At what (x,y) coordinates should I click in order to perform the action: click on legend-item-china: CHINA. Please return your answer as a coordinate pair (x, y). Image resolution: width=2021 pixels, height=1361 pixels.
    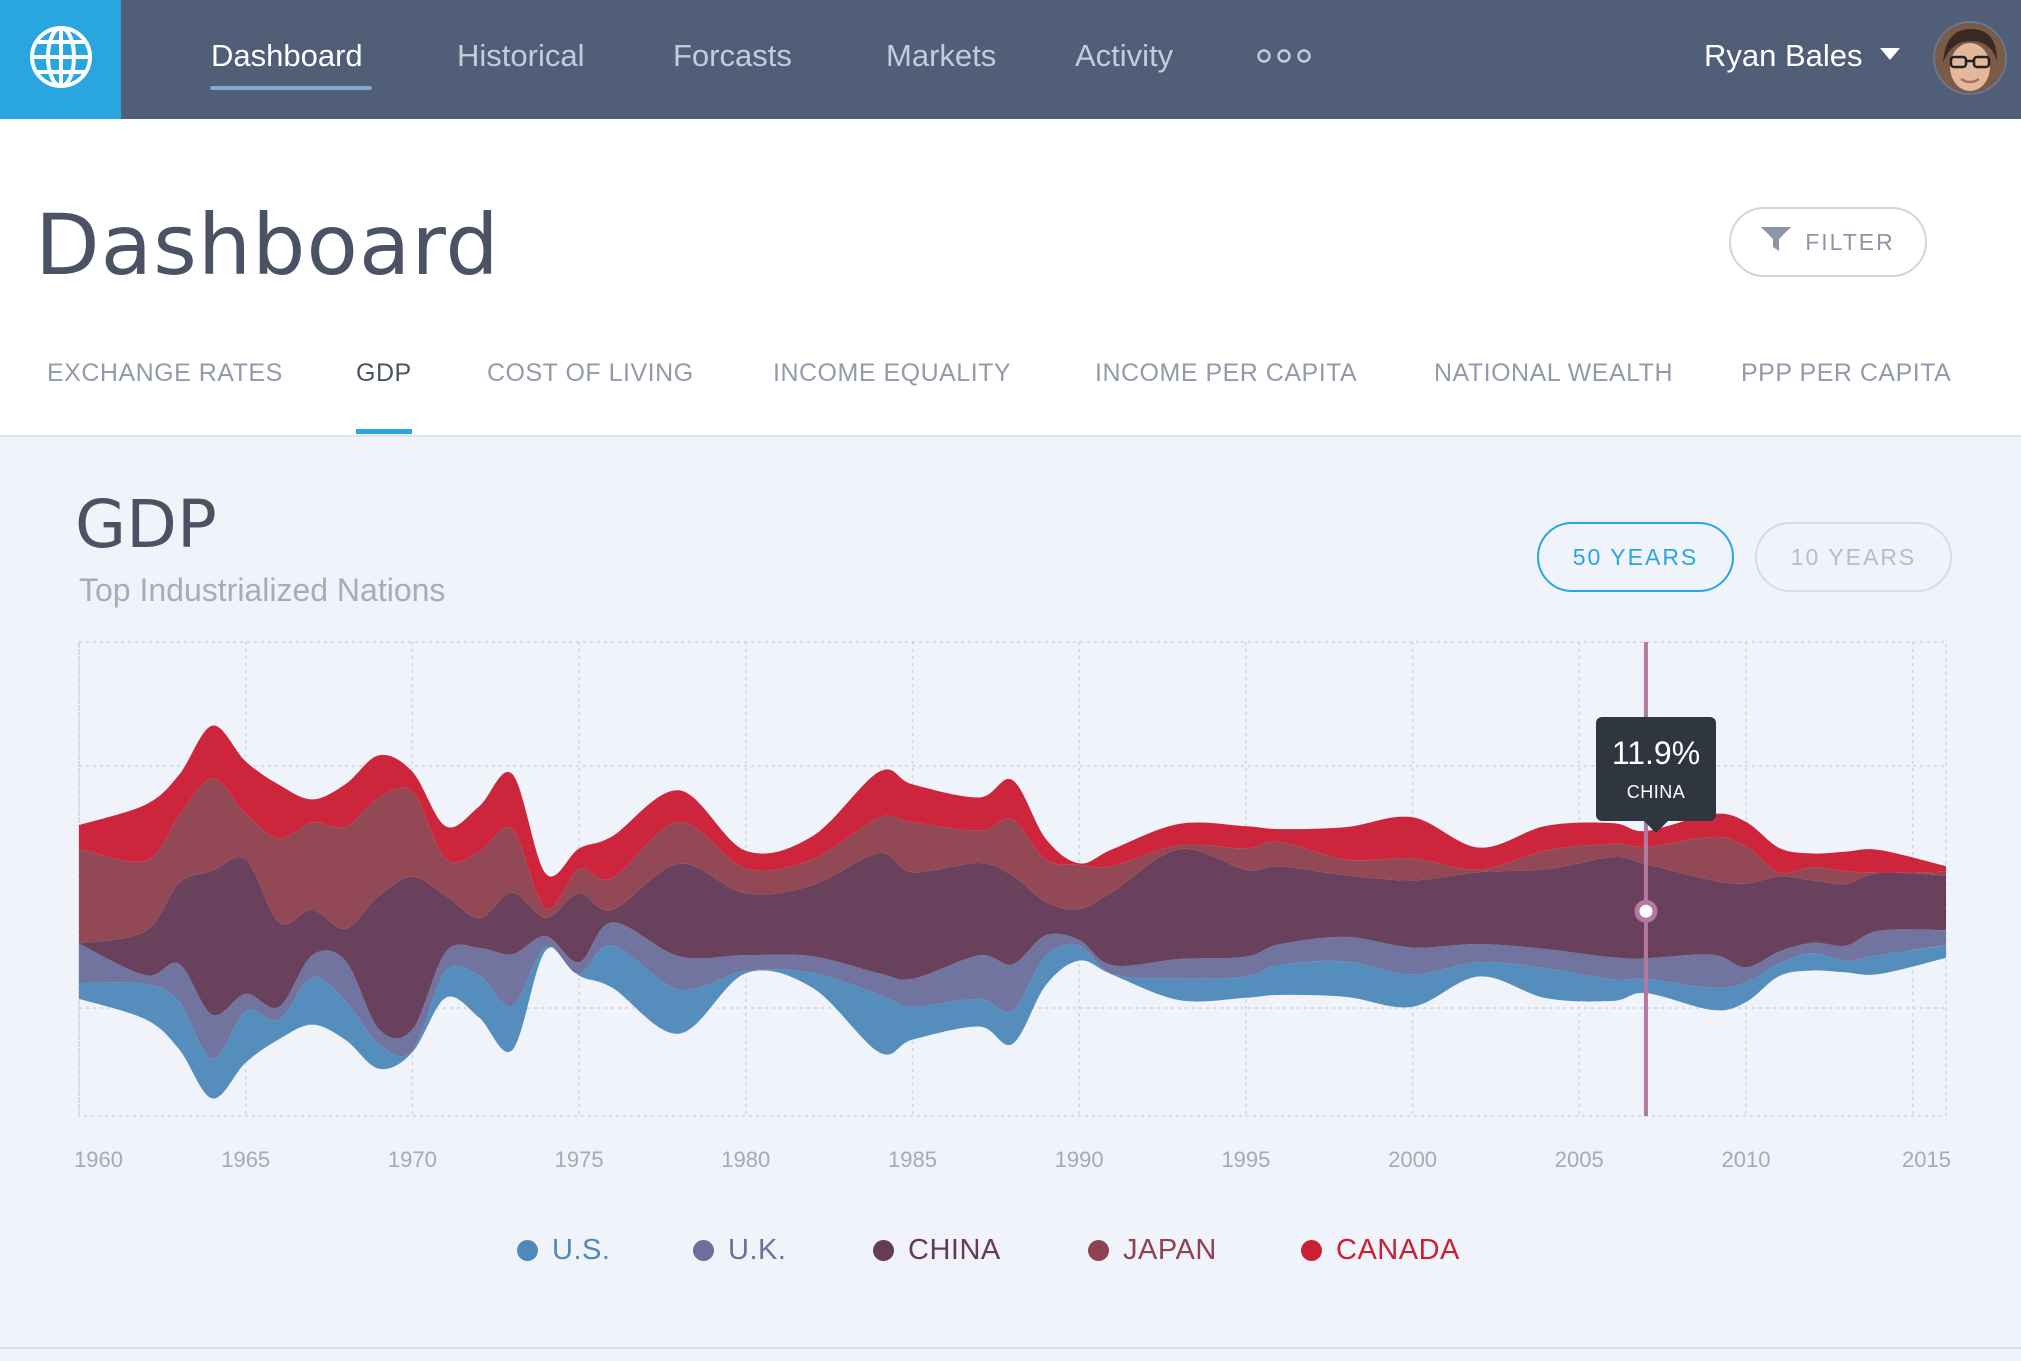
    Looking at the image, I should click on (937, 1250).